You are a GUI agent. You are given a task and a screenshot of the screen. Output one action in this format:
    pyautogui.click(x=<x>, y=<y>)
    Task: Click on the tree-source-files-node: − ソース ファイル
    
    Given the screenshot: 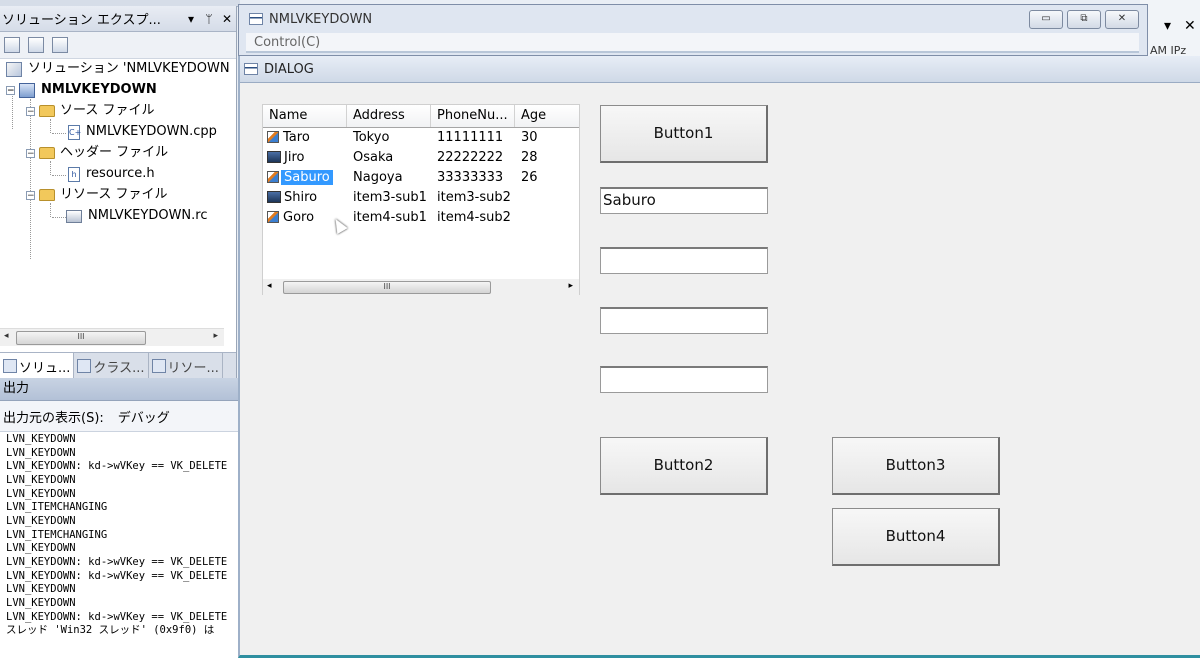 What is the action you would take?
    pyautogui.click(x=90, y=111)
    